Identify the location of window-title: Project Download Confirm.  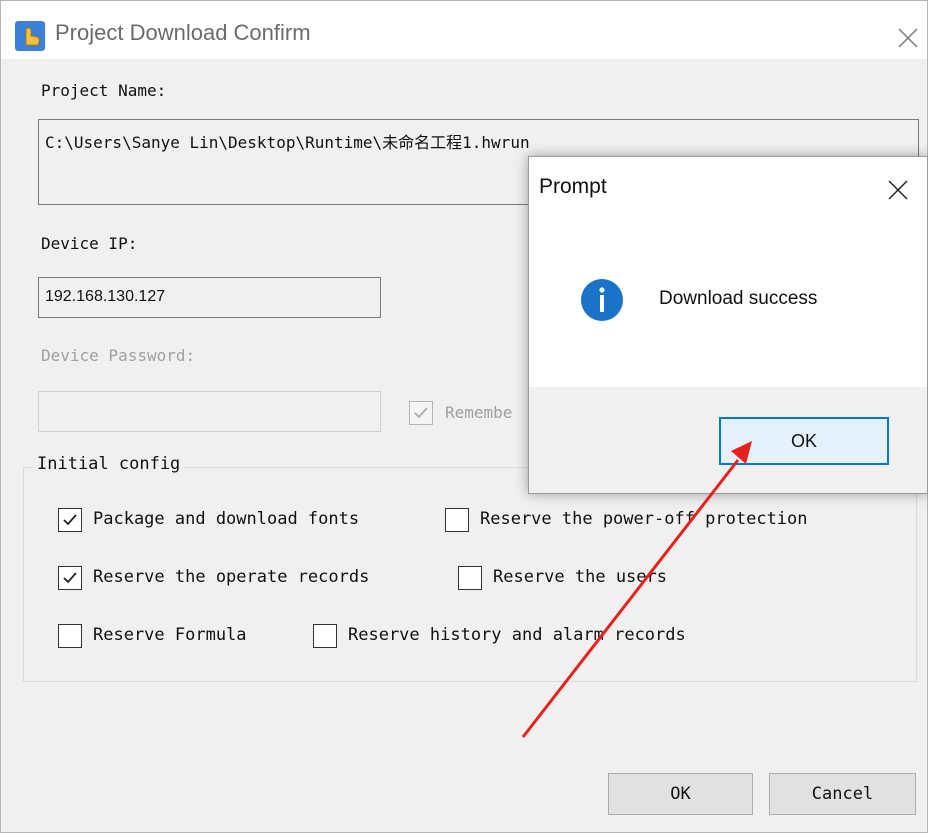
(183, 32).